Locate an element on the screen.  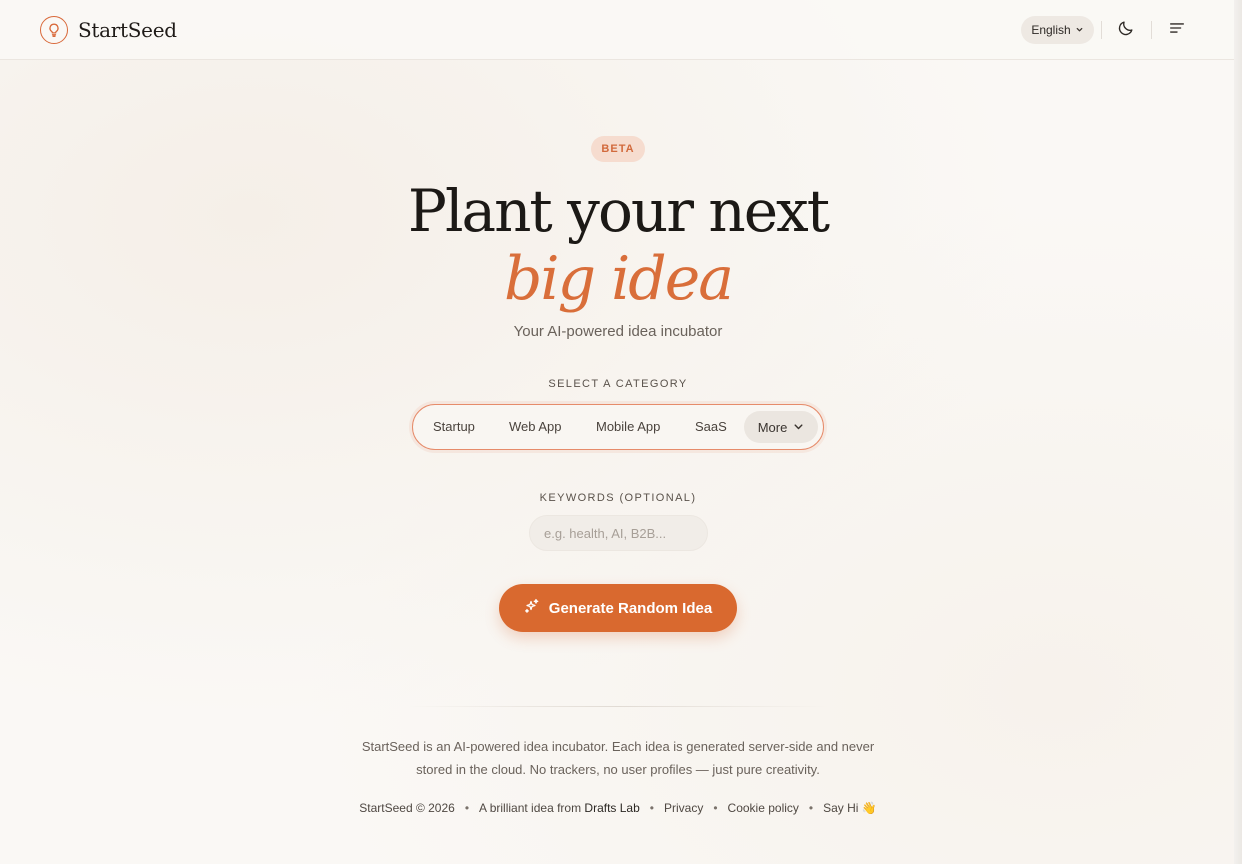
lightbulb-icon is located at coordinates (54, 30).